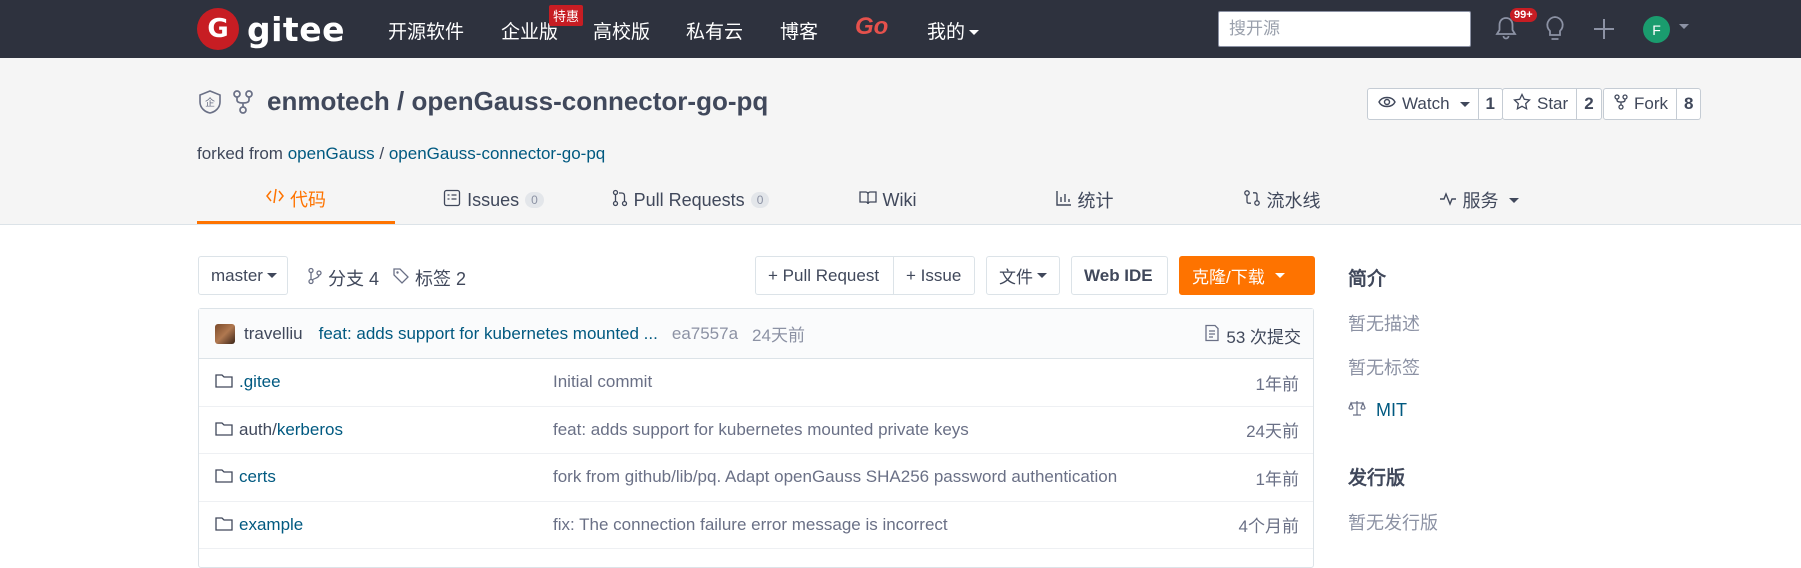 This screenshot has width=1801, height=568. What do you see at coordinates (1228, 277) in the screenshot?
I see `clone-download-label: 克隆/下载` at bounding box center [1228, 277].